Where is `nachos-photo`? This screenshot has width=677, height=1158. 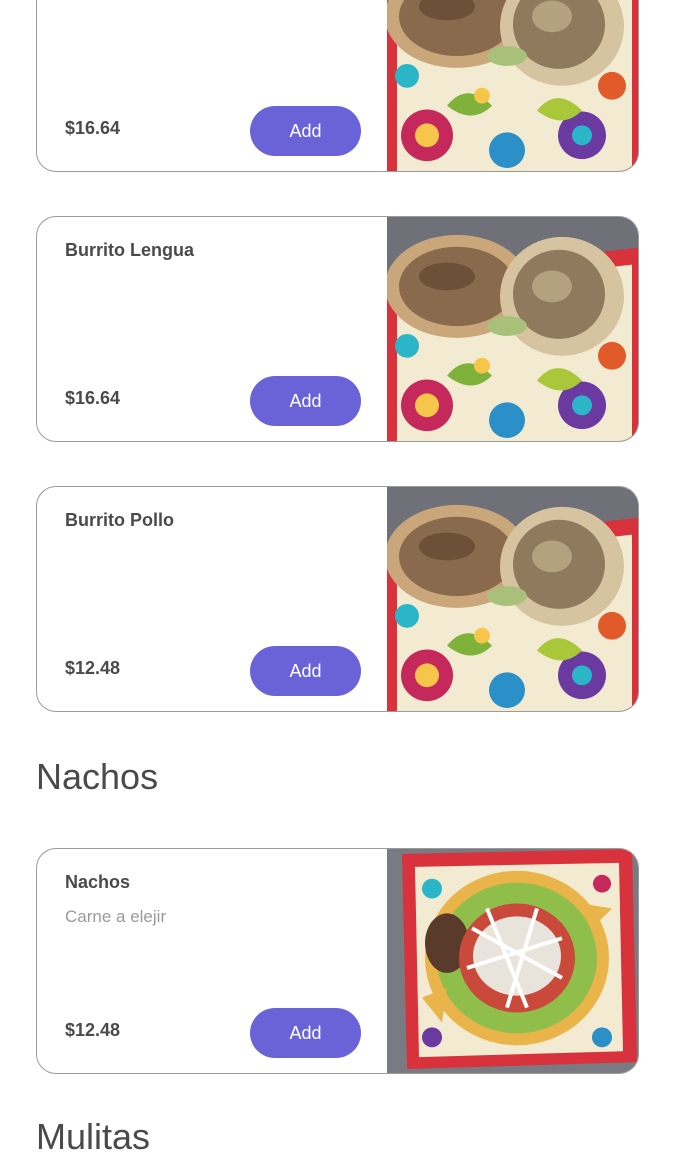
nachos-photo is located at coordinates (512, 961).